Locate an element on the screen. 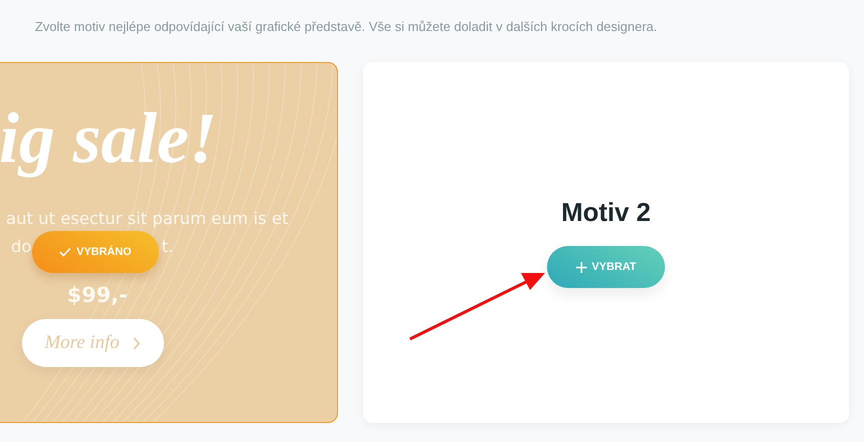  select-button: VYBRÁNO is located at coordinates (95, 252).